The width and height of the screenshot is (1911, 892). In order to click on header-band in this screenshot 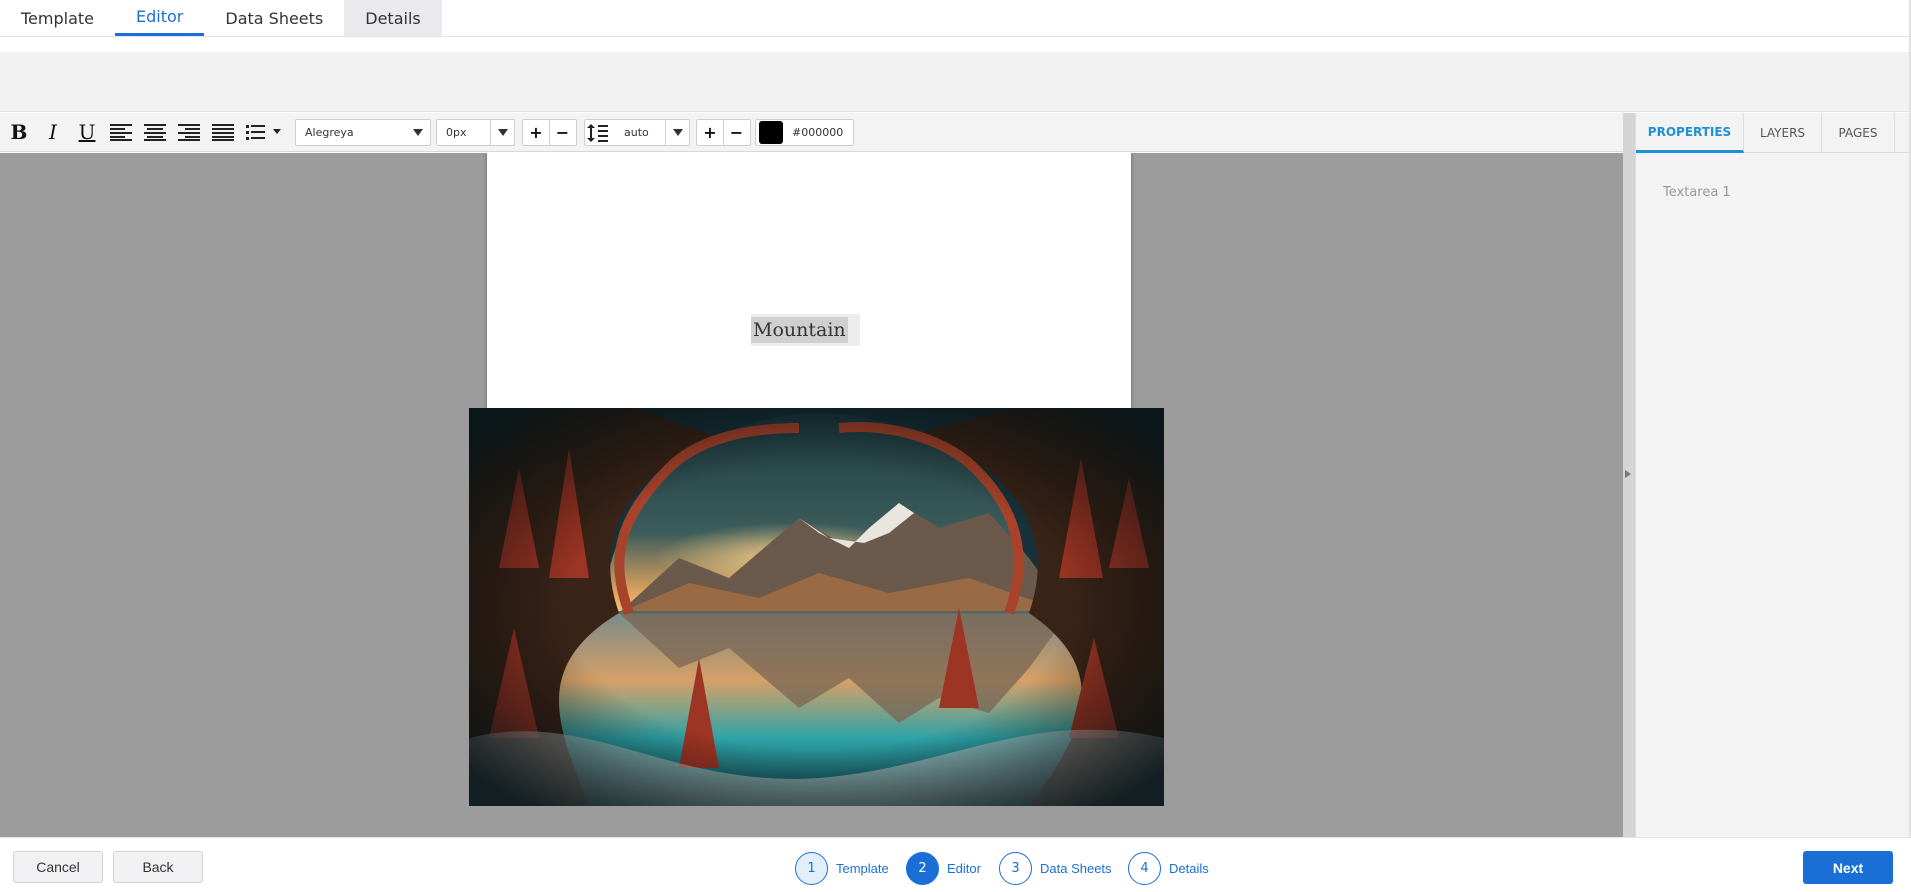, I will do `click(954, 82)`.